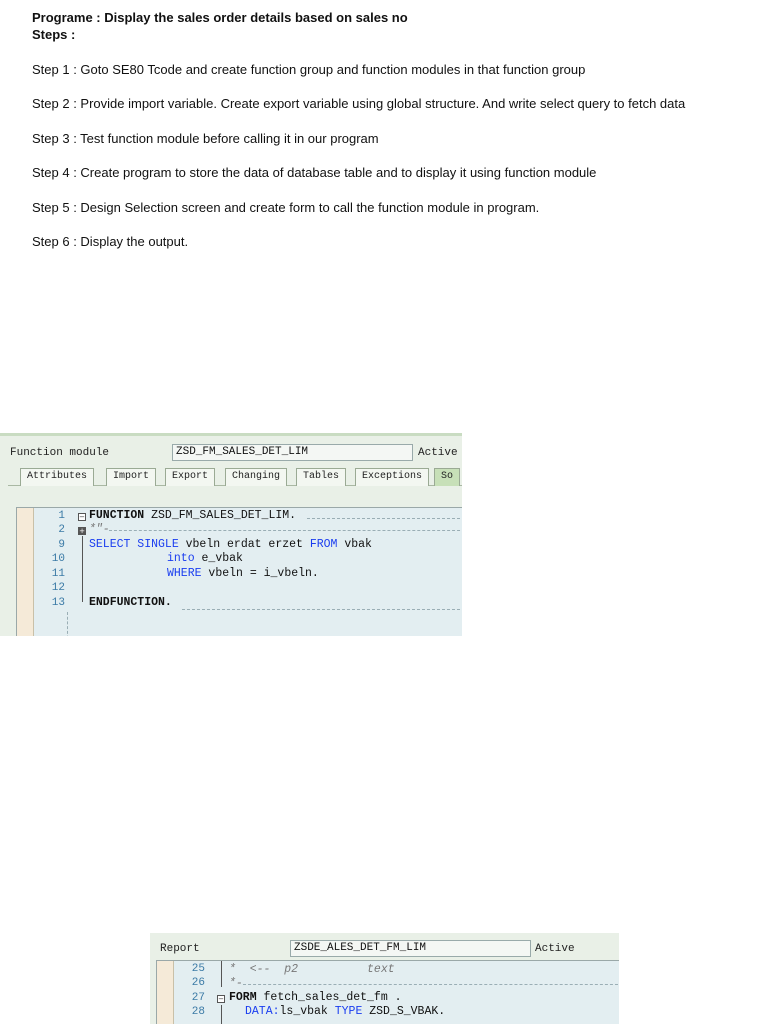 The image size is (768, 1024). I want to click on code-line-10: into e_vbak, so click(205, 558).